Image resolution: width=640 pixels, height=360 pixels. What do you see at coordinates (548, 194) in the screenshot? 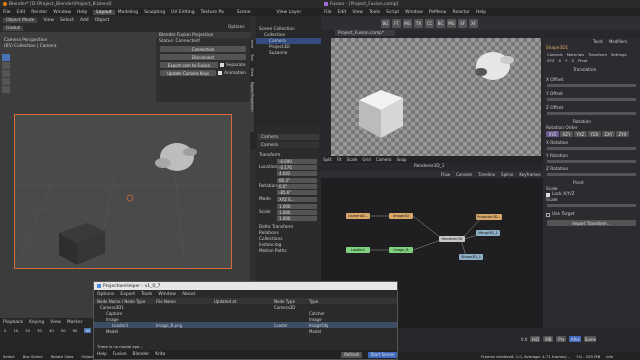
I see `lock-xyz-checkbox` at bounding box center [548, 194].